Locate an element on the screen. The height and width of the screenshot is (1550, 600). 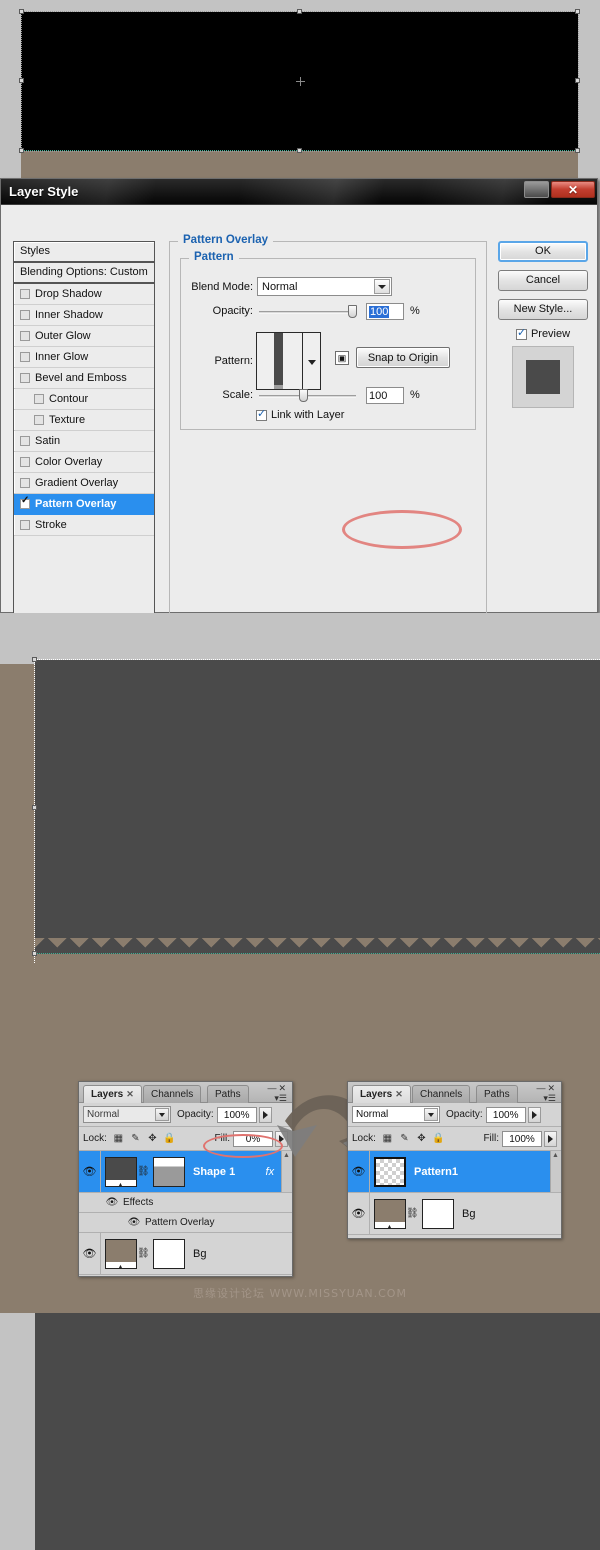
pattern-dropdown-icon is located at coordinates (311, 361).